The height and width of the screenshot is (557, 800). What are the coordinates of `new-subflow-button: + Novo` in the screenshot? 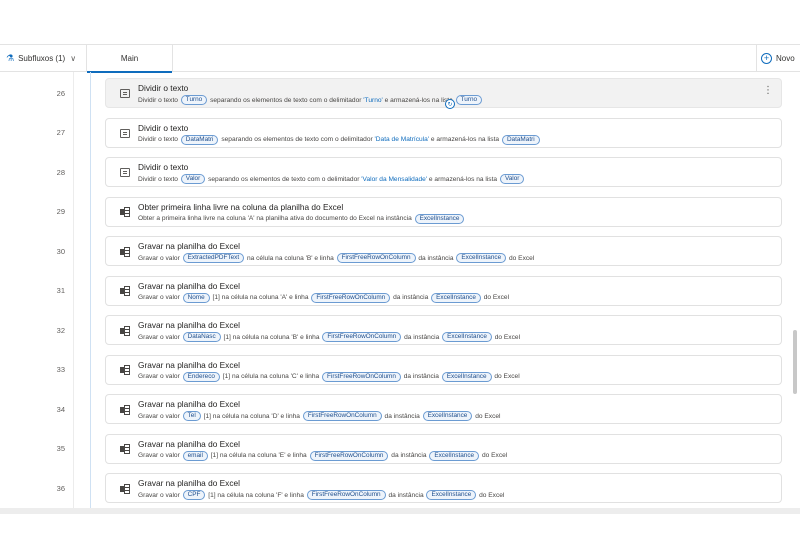 It's located at (778, 58).